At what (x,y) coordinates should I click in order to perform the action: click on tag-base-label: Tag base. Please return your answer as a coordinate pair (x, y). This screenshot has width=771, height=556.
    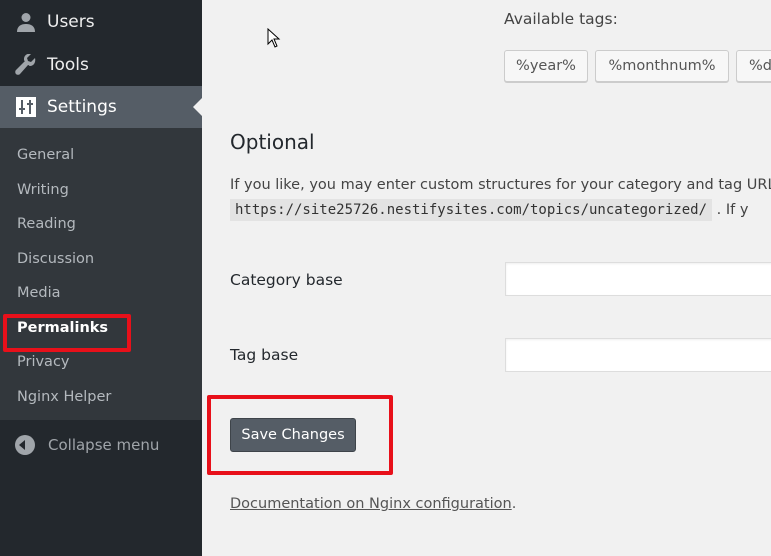
    Looking at the image, I should click on (264, 355).